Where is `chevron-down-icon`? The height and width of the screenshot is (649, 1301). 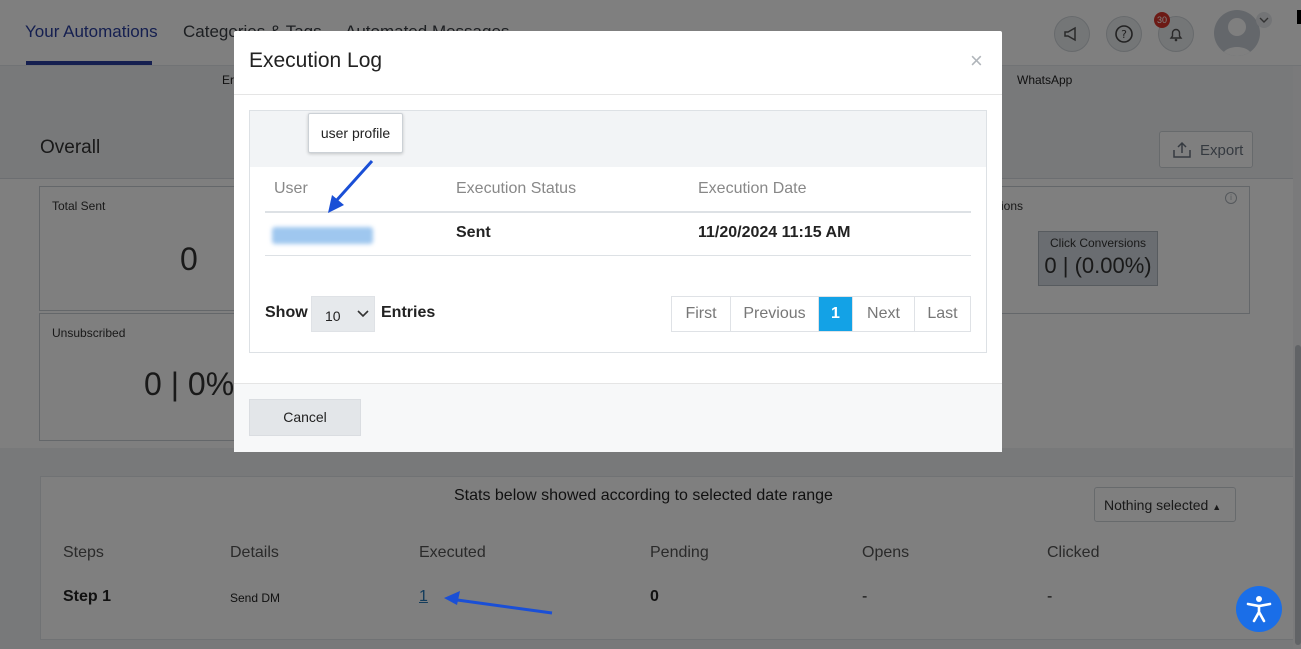
chevron-down-icon is located at coordinates (363, 314).